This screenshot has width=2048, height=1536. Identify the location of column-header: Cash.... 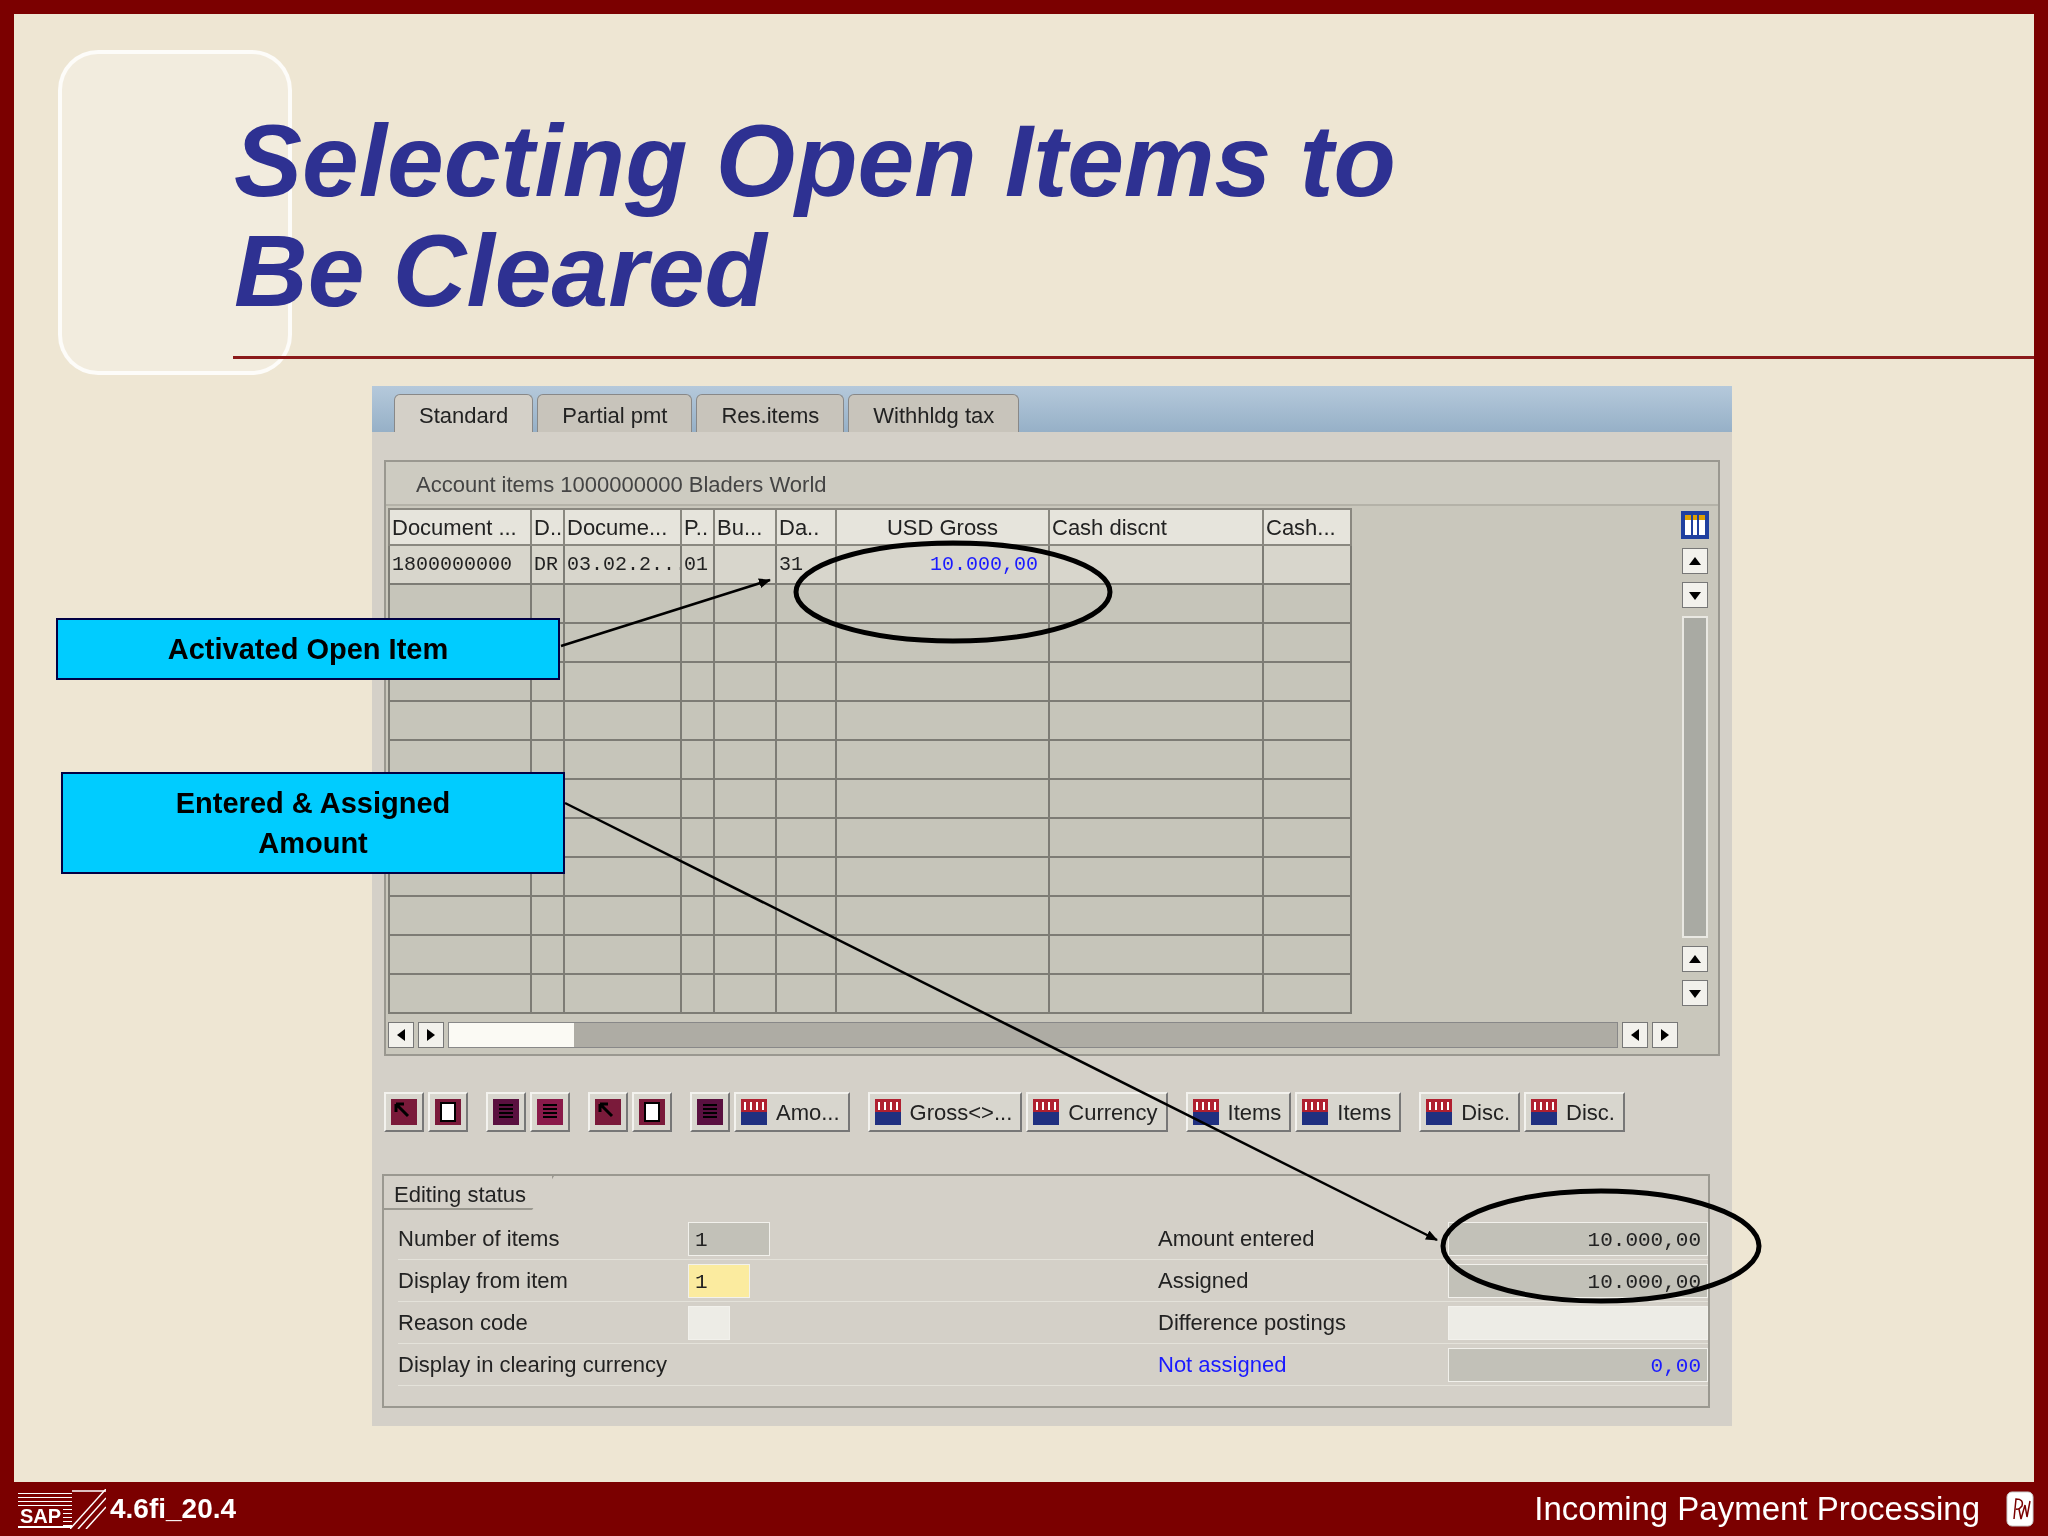
(1307, 527).